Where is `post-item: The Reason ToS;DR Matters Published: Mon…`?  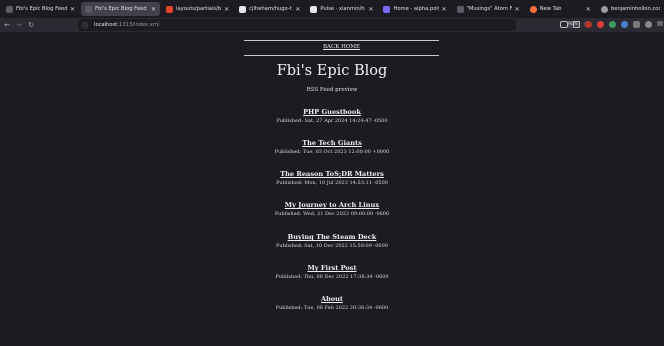 post-item: The Reason ToS;DR Matters Published: Mon… is located at coordinates (332, 178).